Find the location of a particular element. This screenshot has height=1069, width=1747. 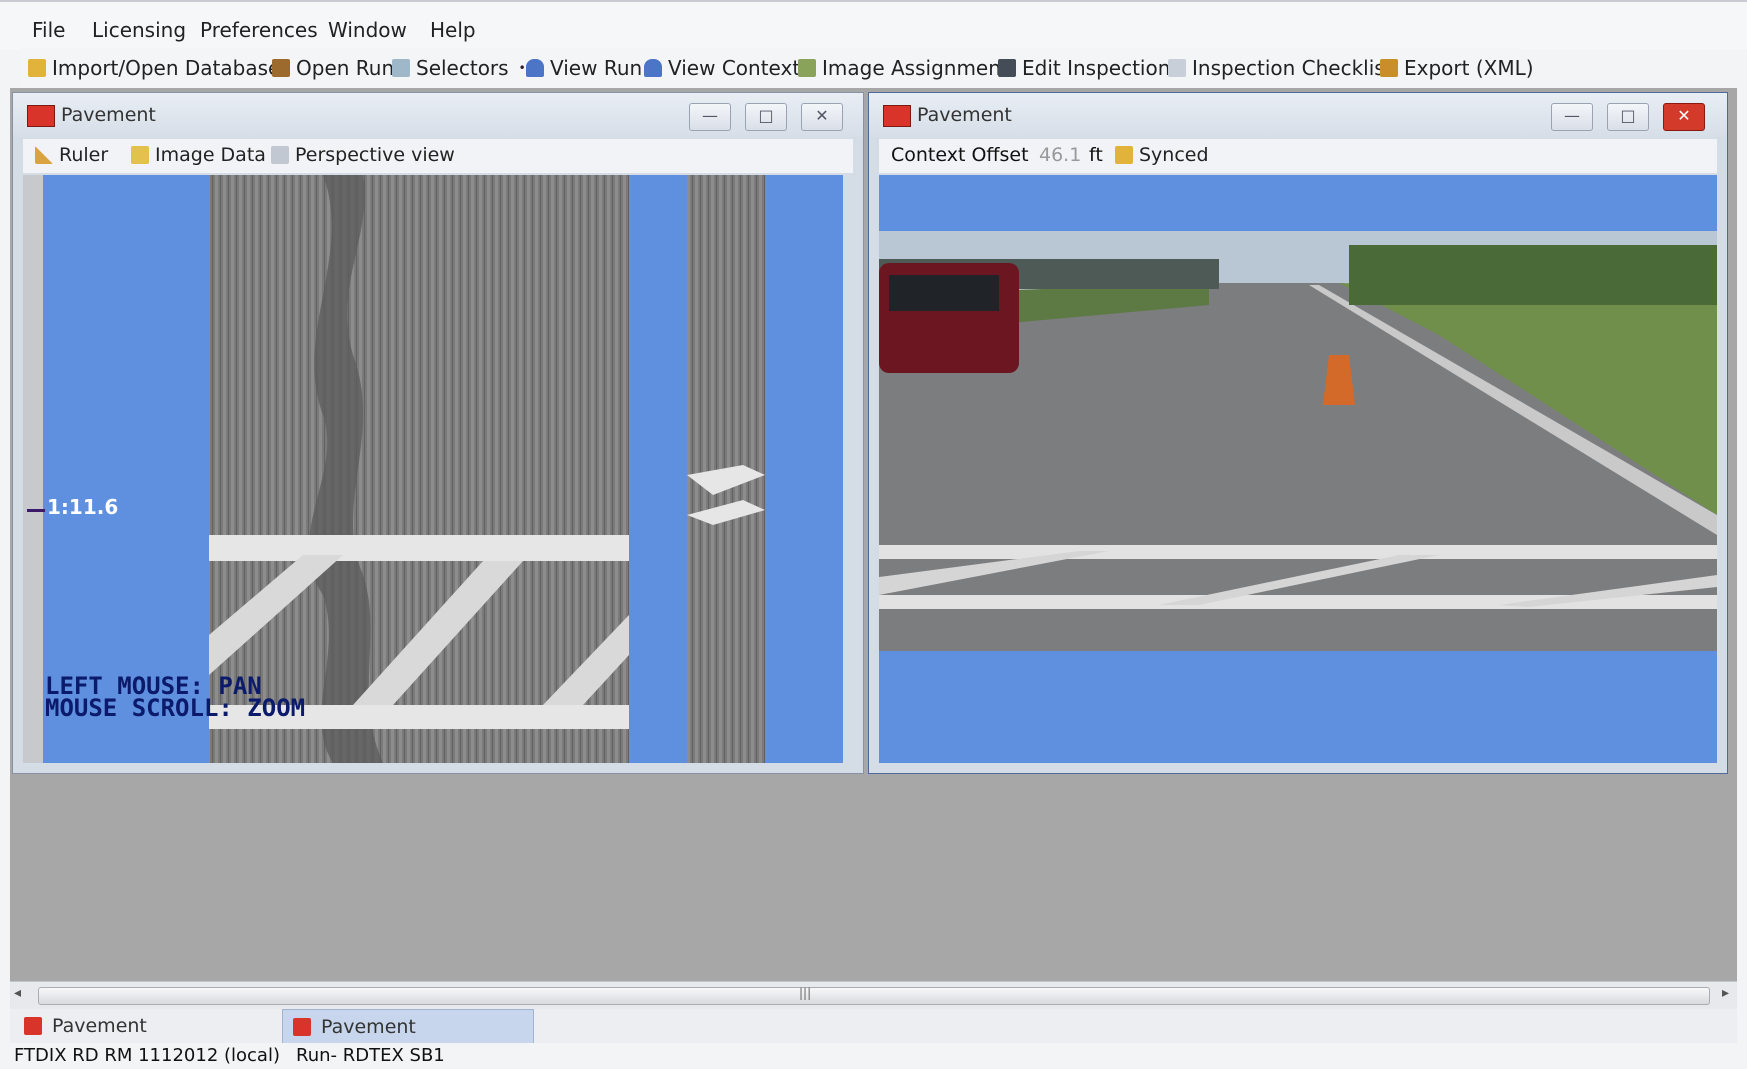

ruler-button: Ruler is located at coordinates (71, 155).